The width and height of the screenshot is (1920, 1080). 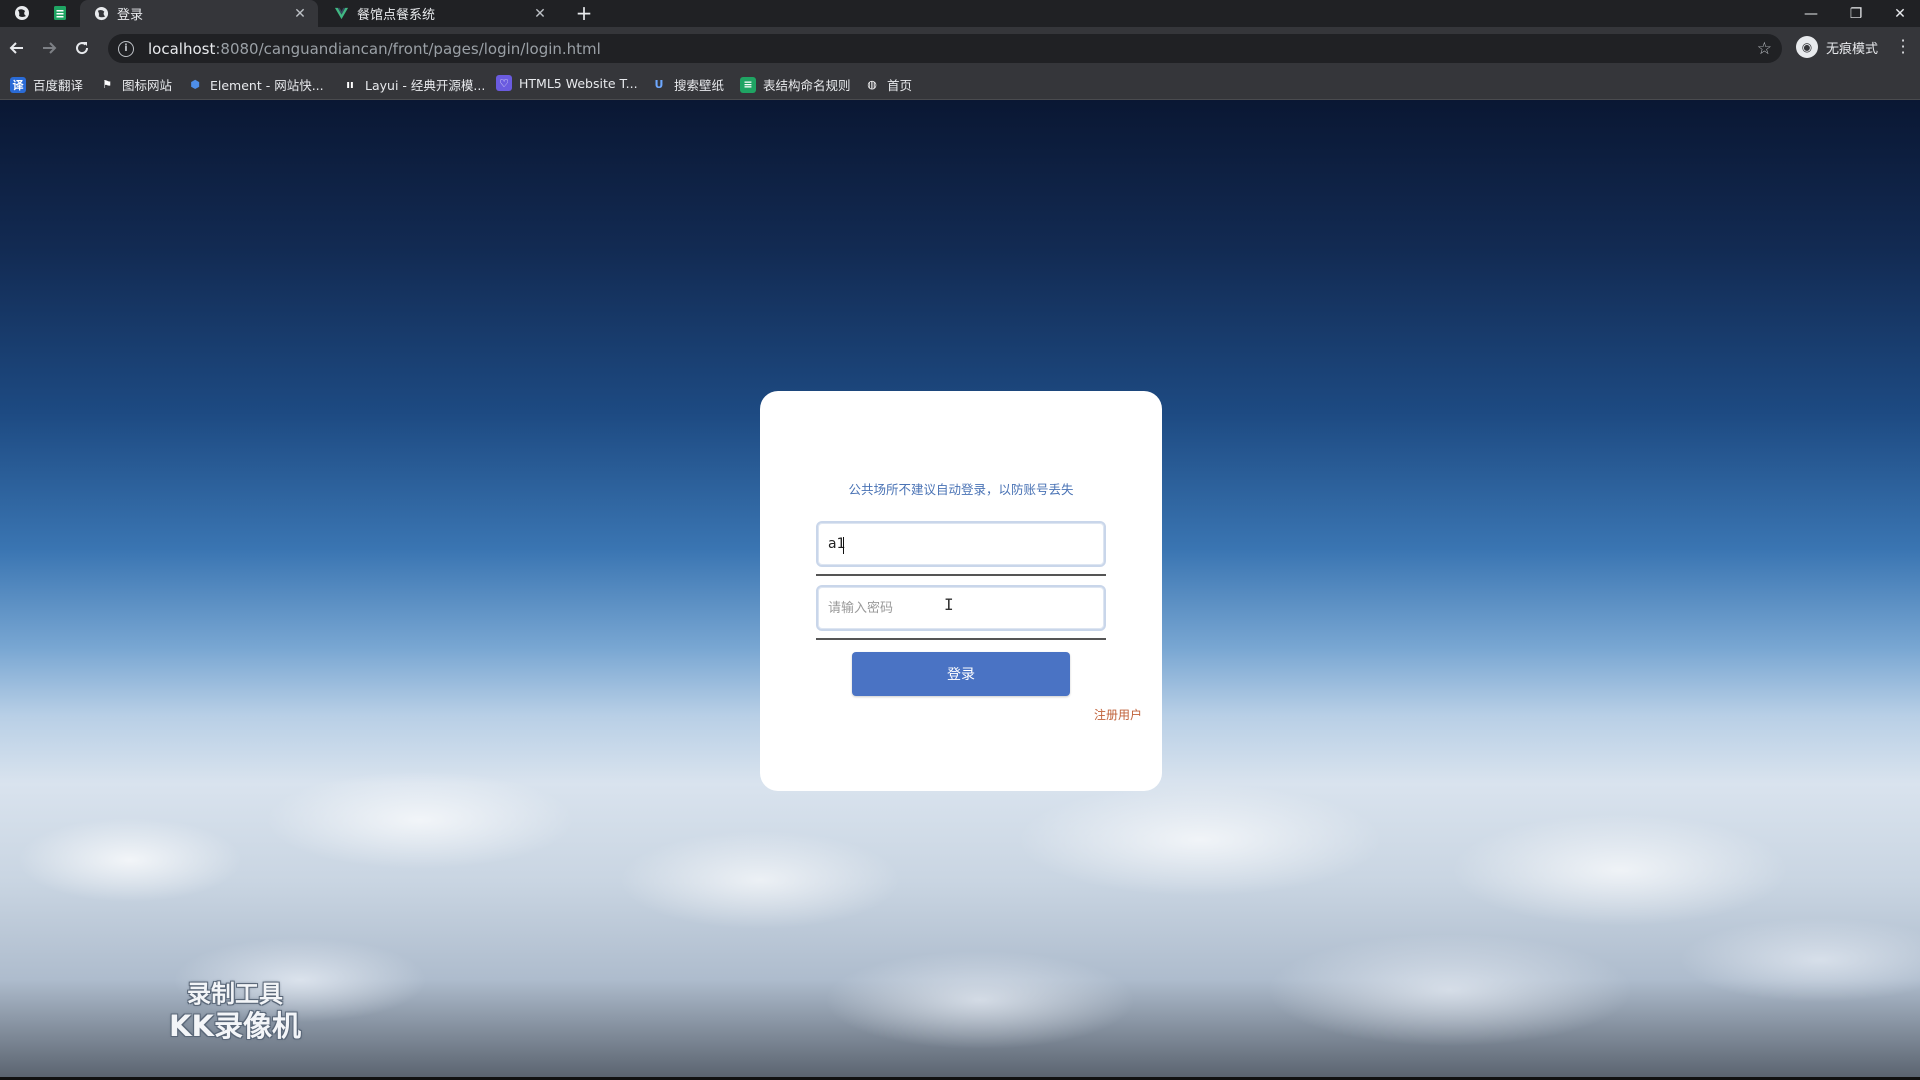 I want to click on site-info-icon: i, so click(x=126, y=48).